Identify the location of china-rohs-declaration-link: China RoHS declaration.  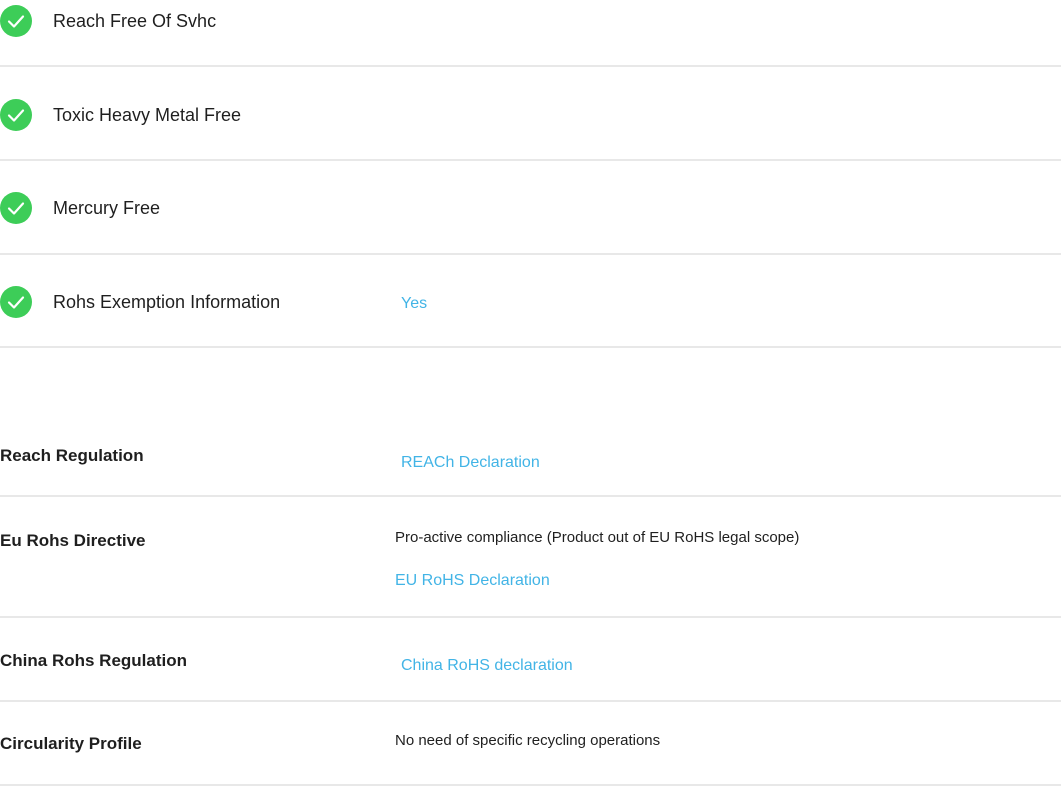
(487, 666).